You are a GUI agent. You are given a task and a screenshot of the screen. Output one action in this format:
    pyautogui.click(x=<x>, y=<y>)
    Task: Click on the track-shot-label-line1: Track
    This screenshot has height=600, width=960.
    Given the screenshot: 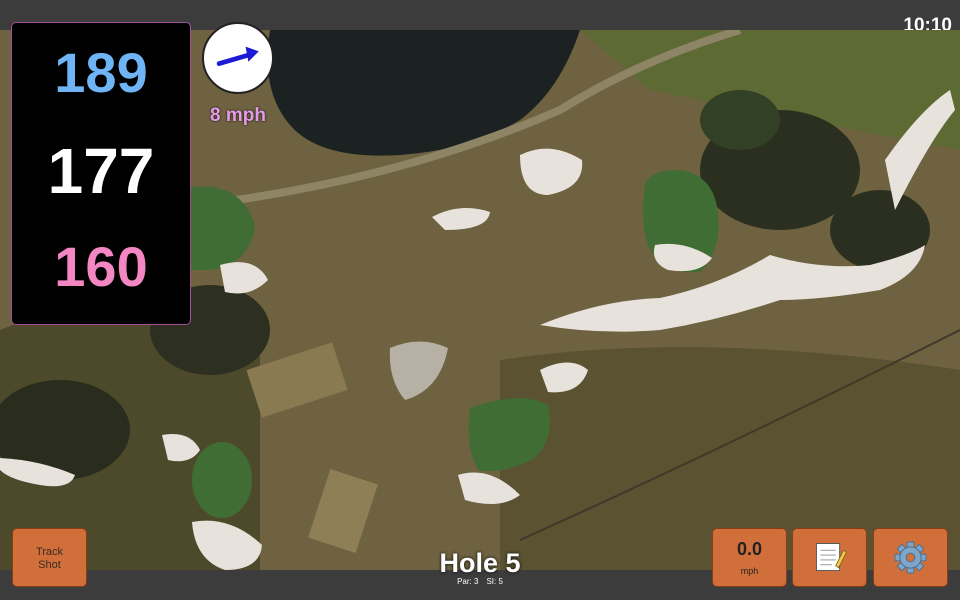 What is the action you would take?
    pyautogui.click(x=49, y=552)
    